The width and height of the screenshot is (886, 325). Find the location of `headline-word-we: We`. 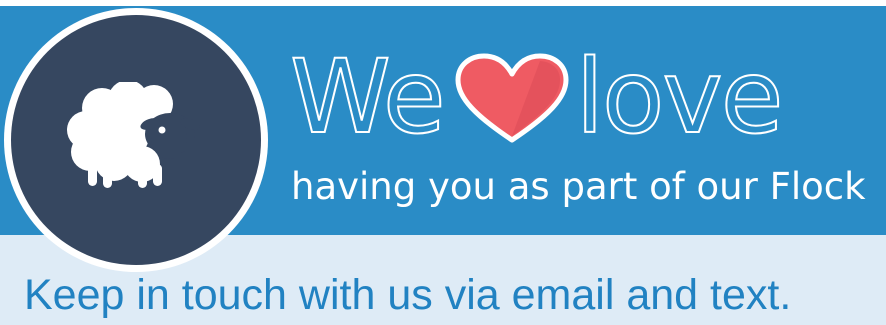

headline-word-we: We is located at coordinates (368, 97).